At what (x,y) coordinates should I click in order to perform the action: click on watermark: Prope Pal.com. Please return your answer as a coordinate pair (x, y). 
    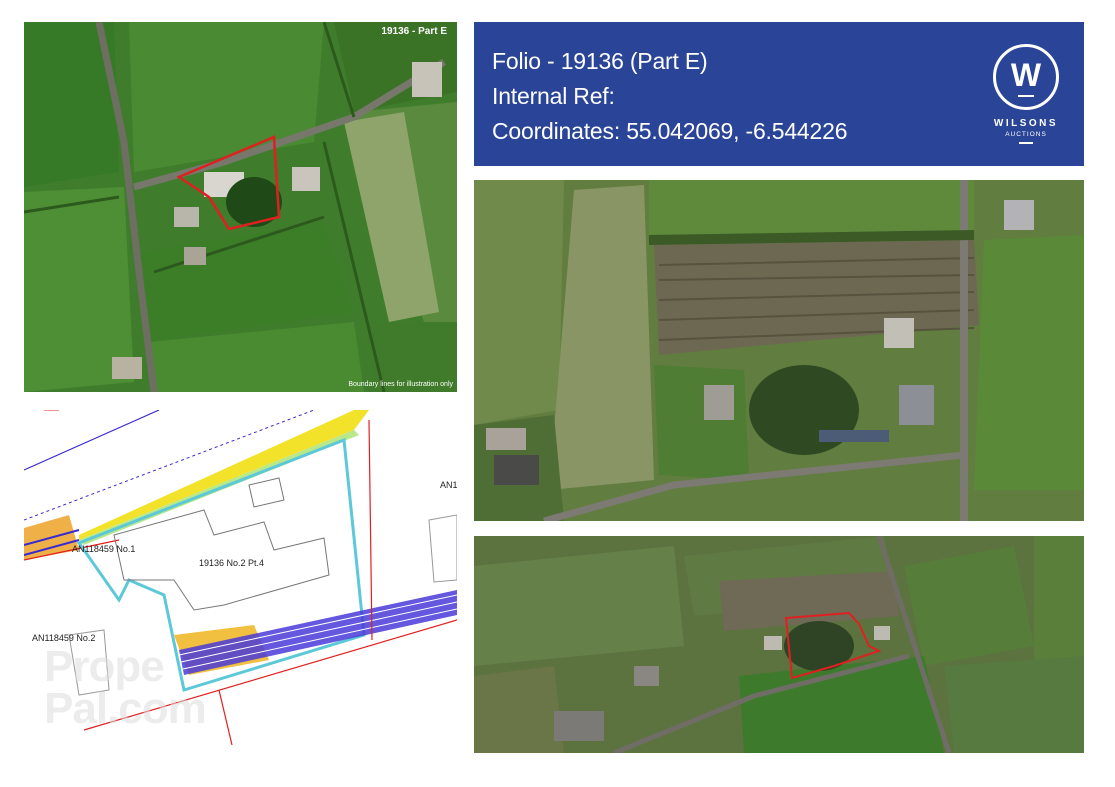
    Looking at the image, I should click on (125, 687).